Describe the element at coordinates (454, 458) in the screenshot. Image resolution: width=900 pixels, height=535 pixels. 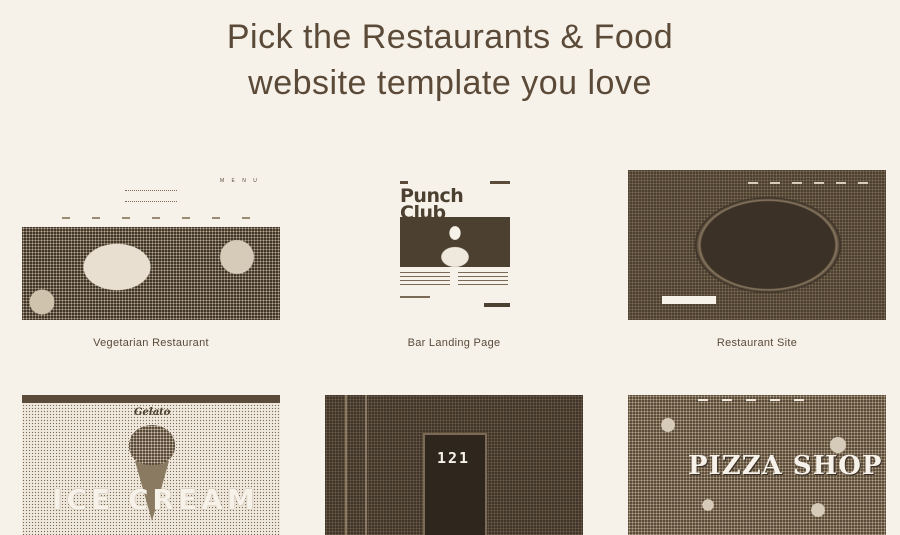
I see `preview-door-number: 121` at that location.